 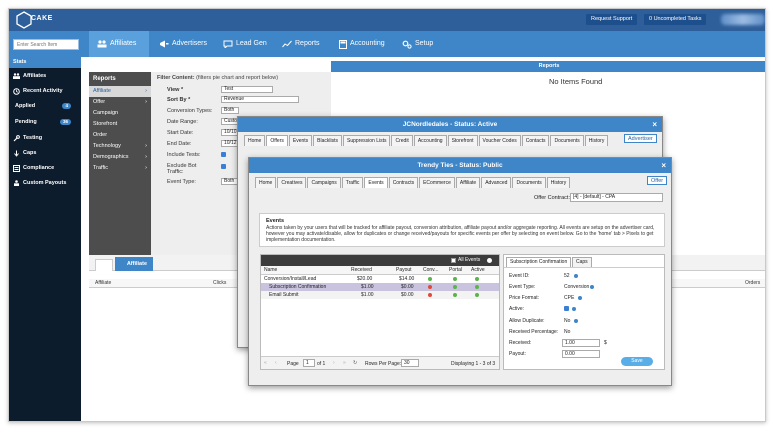 I want to click on refresh-icon: ↻, so click(x=355, y=363).